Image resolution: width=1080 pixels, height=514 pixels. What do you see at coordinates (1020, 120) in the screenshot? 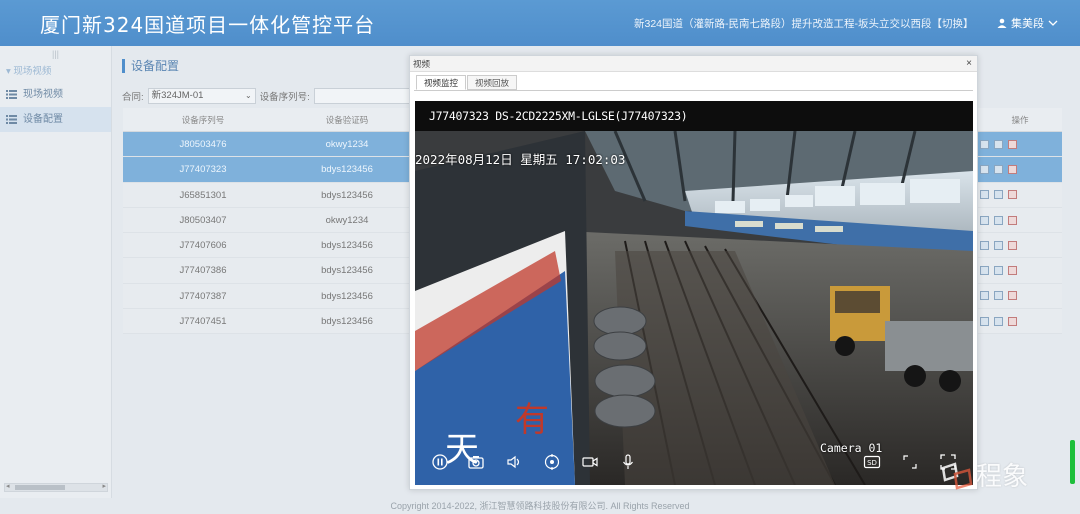
I see `column-header-options: 操作` at bounding box center [1020, 120].